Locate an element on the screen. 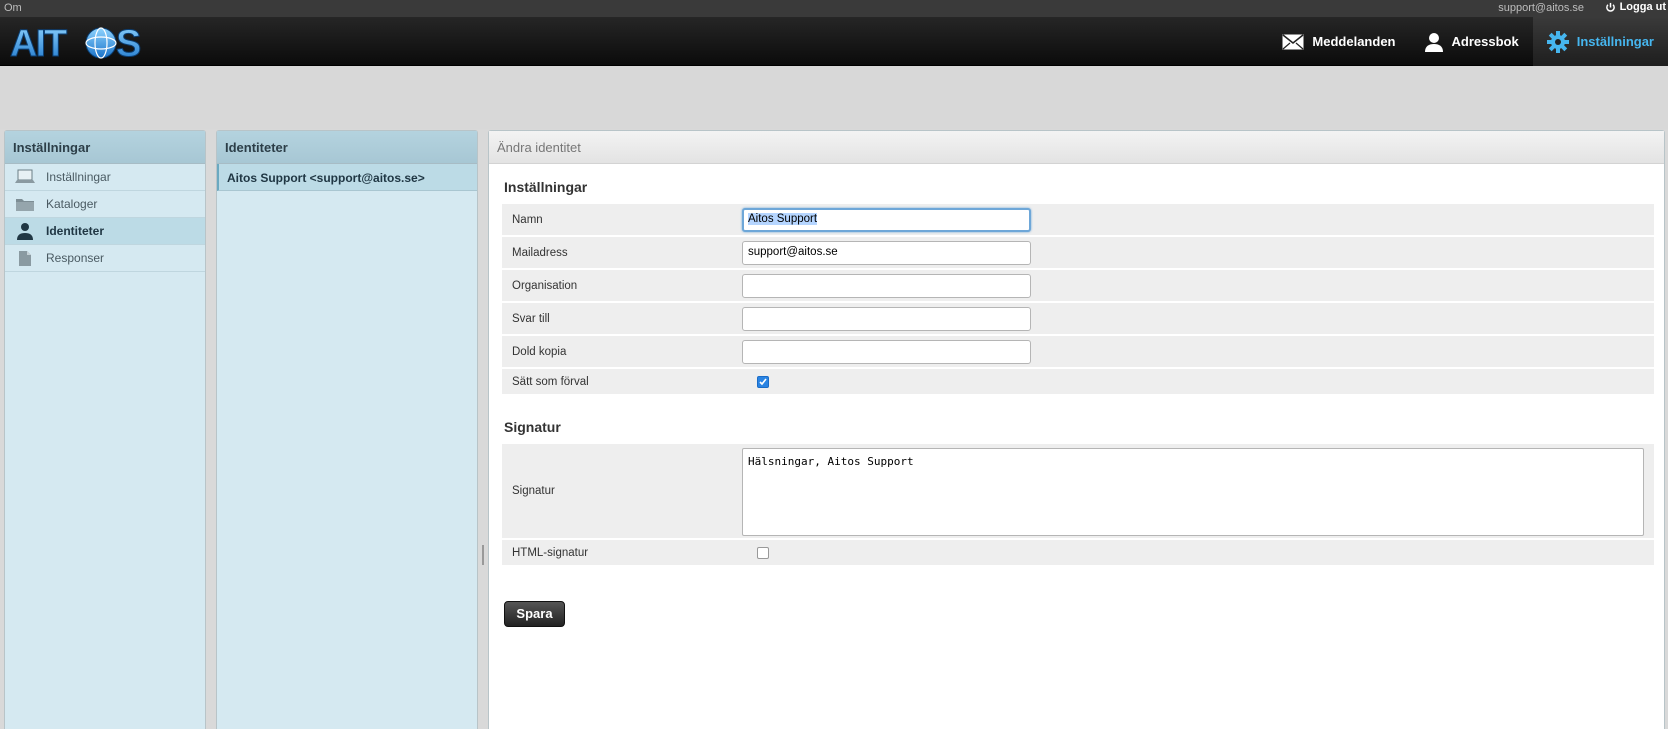 Image resolution: width=1668 pixels, height=729 pixels. organisation-label: Organisation is located at coordinates (545, 286).